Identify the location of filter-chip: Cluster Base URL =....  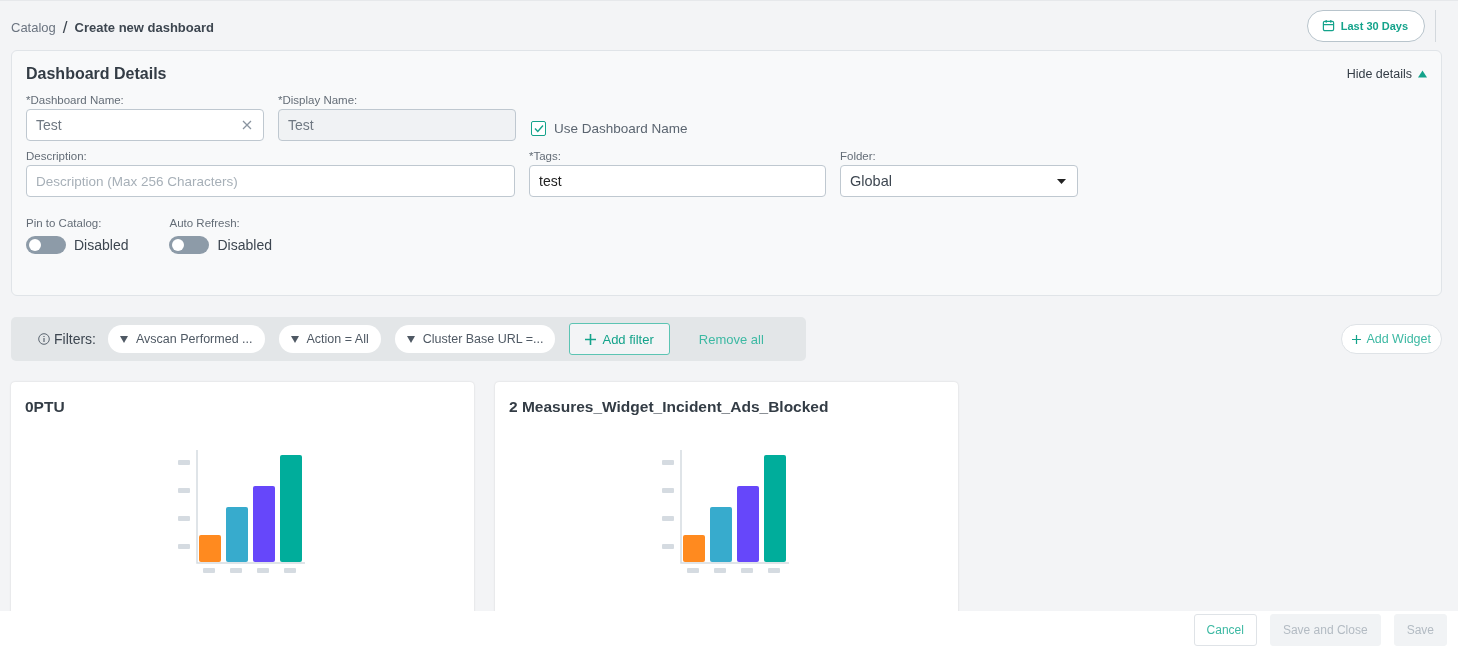
(475, 339).